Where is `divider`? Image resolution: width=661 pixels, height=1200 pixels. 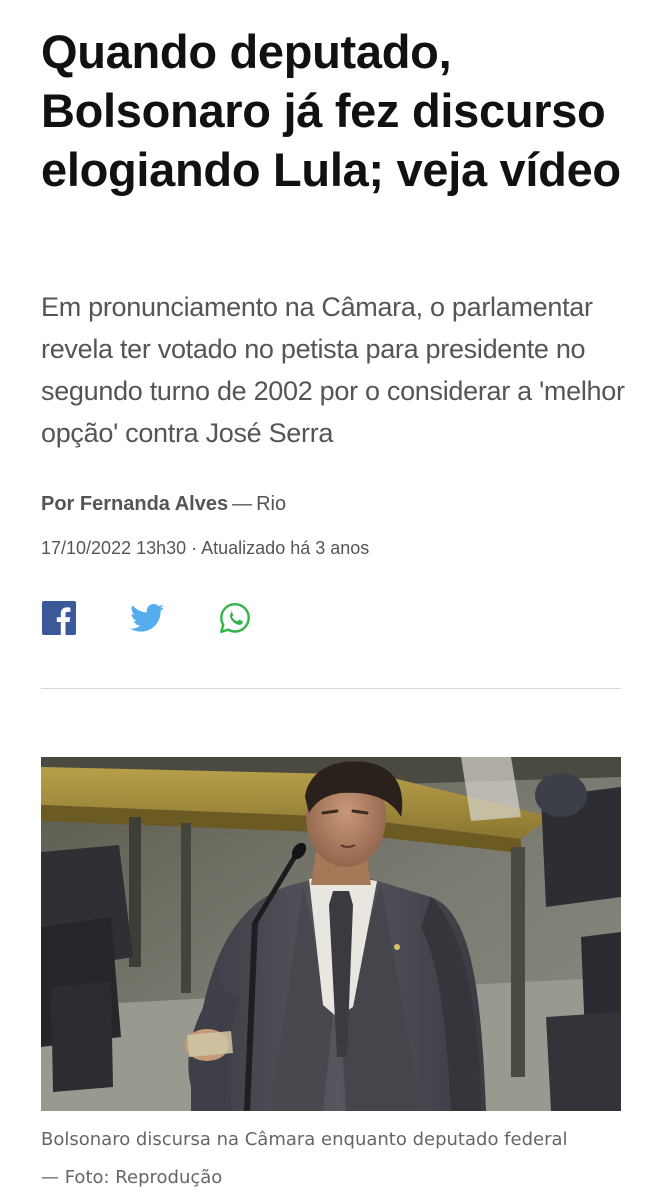
divider is located at coordinates (331, 688).